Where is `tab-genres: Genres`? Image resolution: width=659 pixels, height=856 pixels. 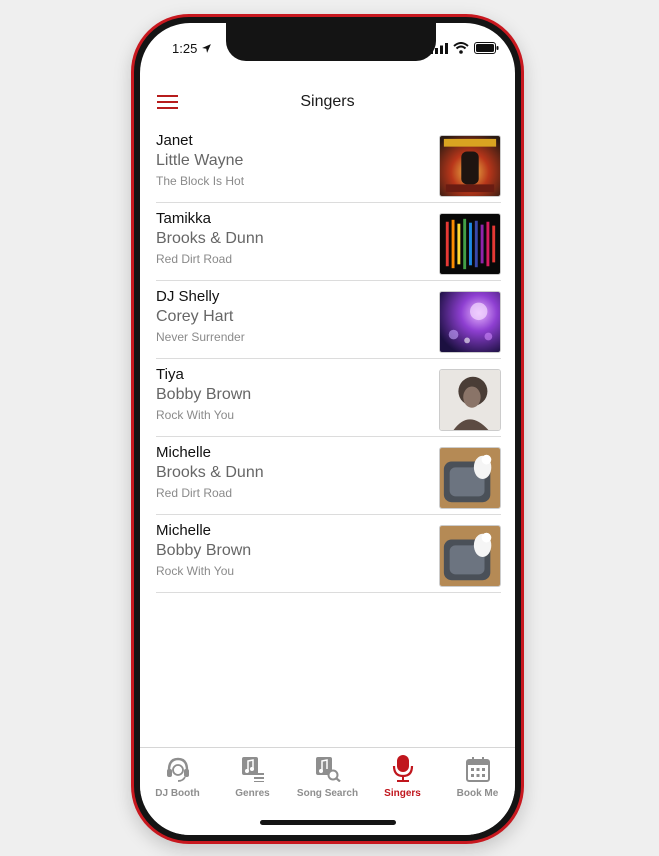
tab-genres: Genres is located at coordinates (252, 776).